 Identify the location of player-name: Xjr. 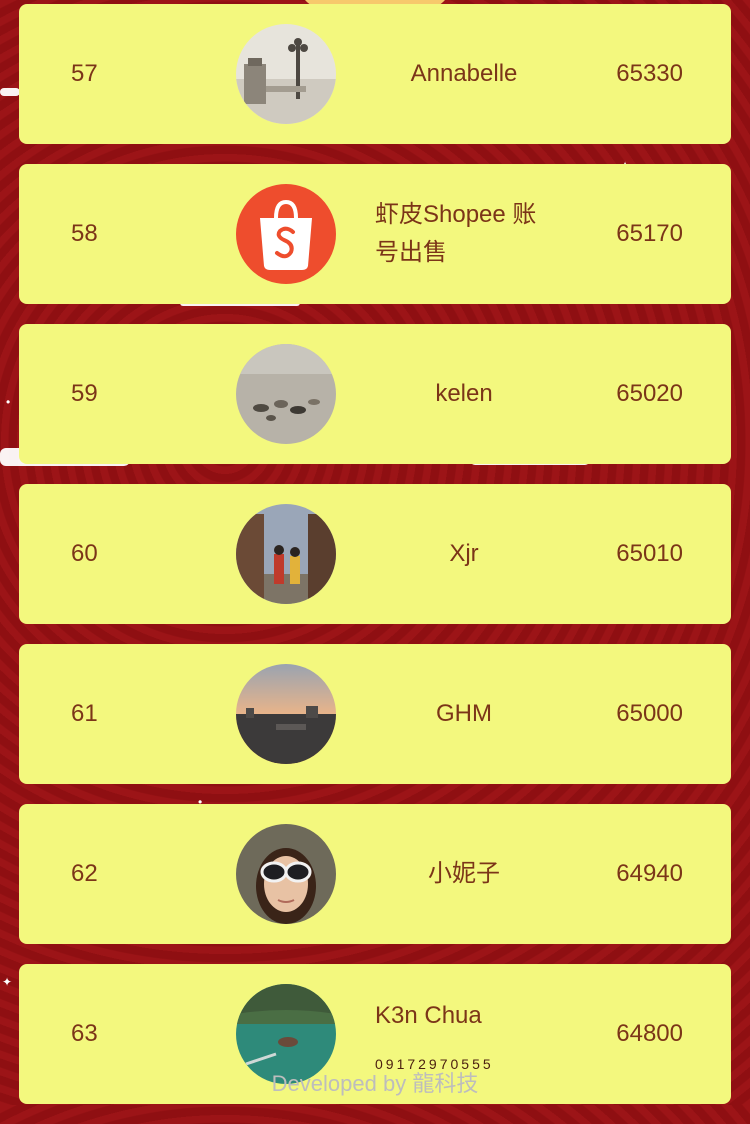
(464, 553).